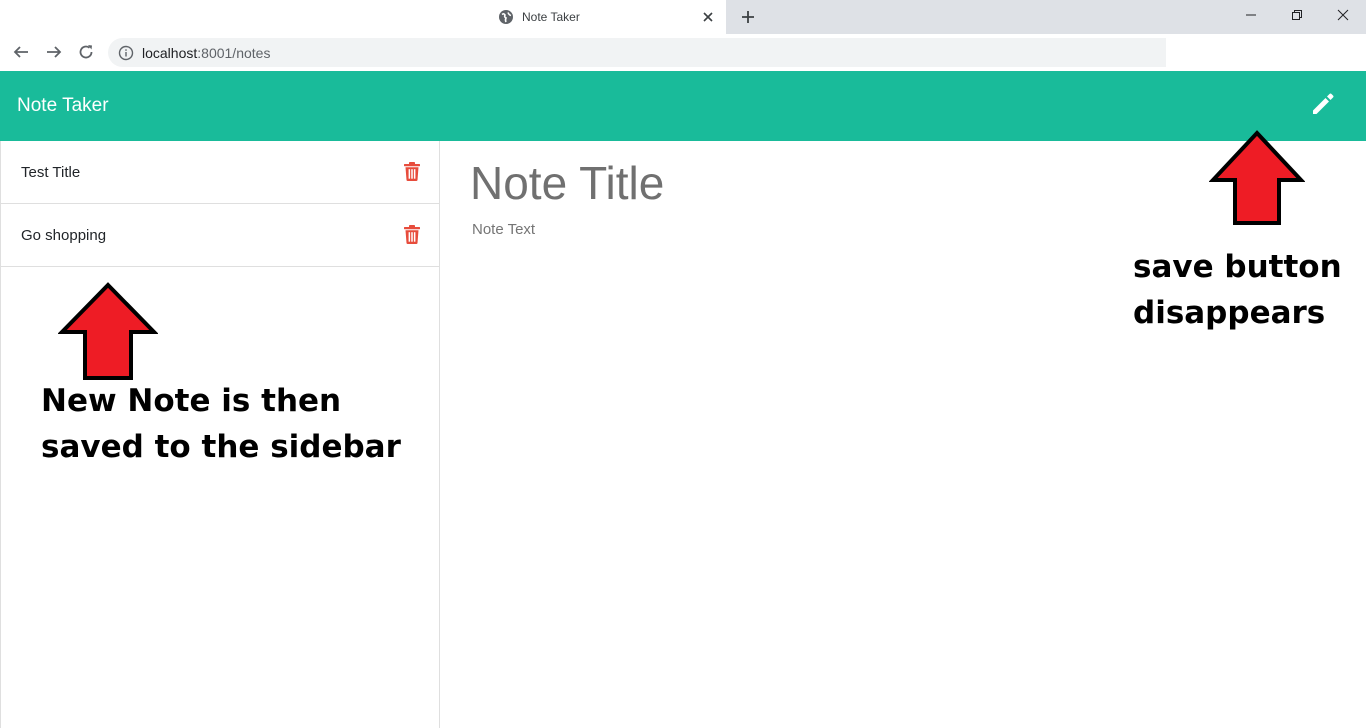  What do you see at coordinates (170, 52) in the screenshot?
I see `url-host: localhost` at bounding box center [170, 52].